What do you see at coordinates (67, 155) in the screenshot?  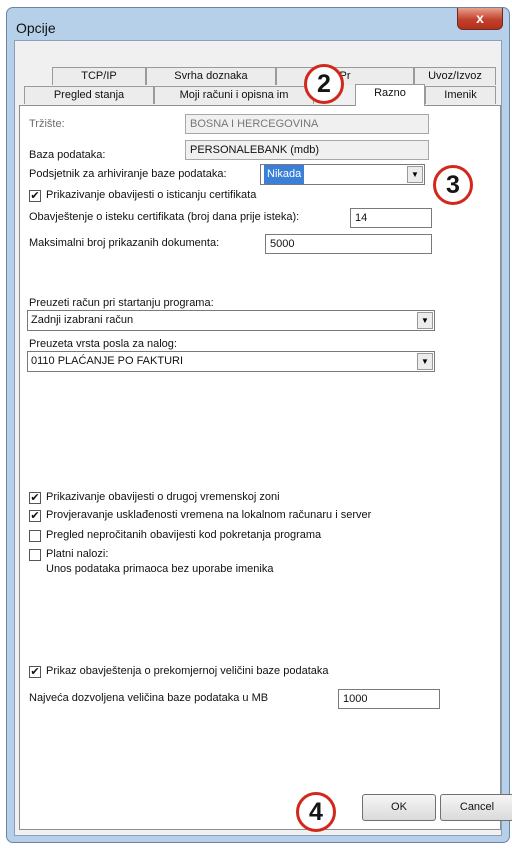 I see `baza-label: Baza podataka:` at bounding box center [67, 155].